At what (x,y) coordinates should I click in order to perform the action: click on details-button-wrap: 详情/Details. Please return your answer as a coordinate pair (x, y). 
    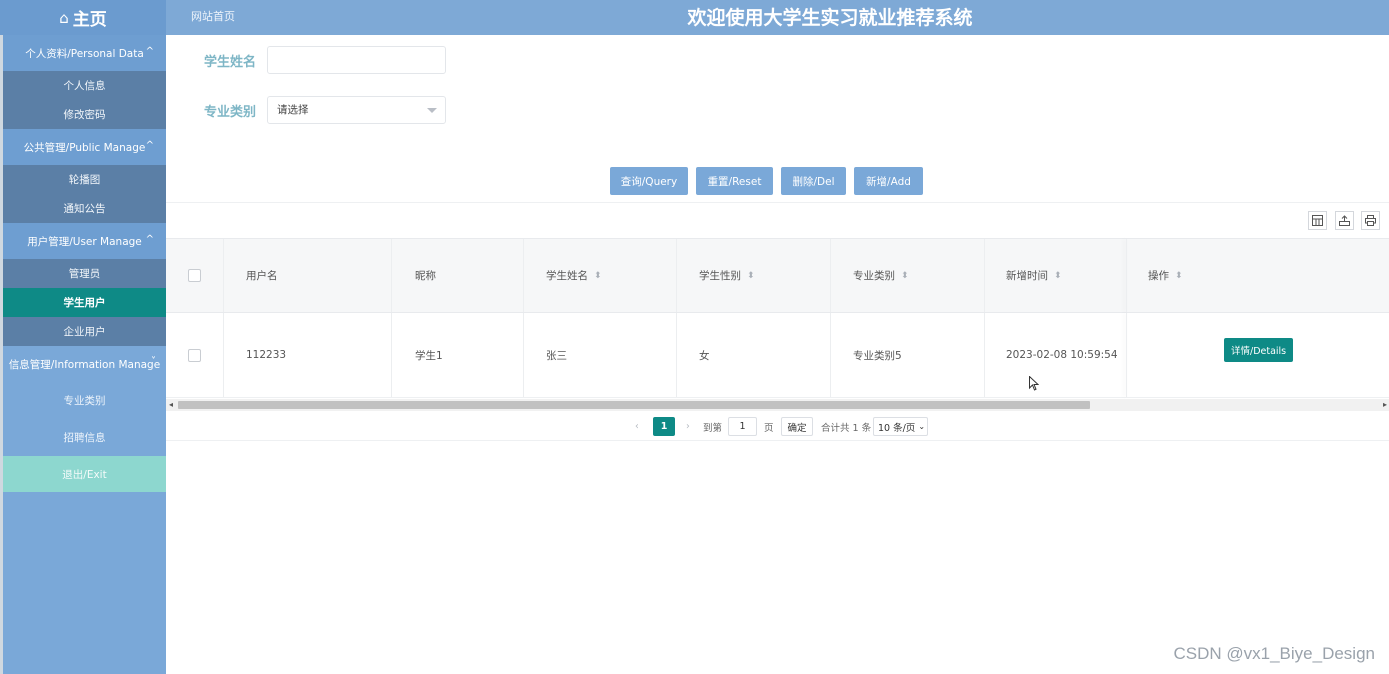
    Looking at the image, I should click on (1259, 350).